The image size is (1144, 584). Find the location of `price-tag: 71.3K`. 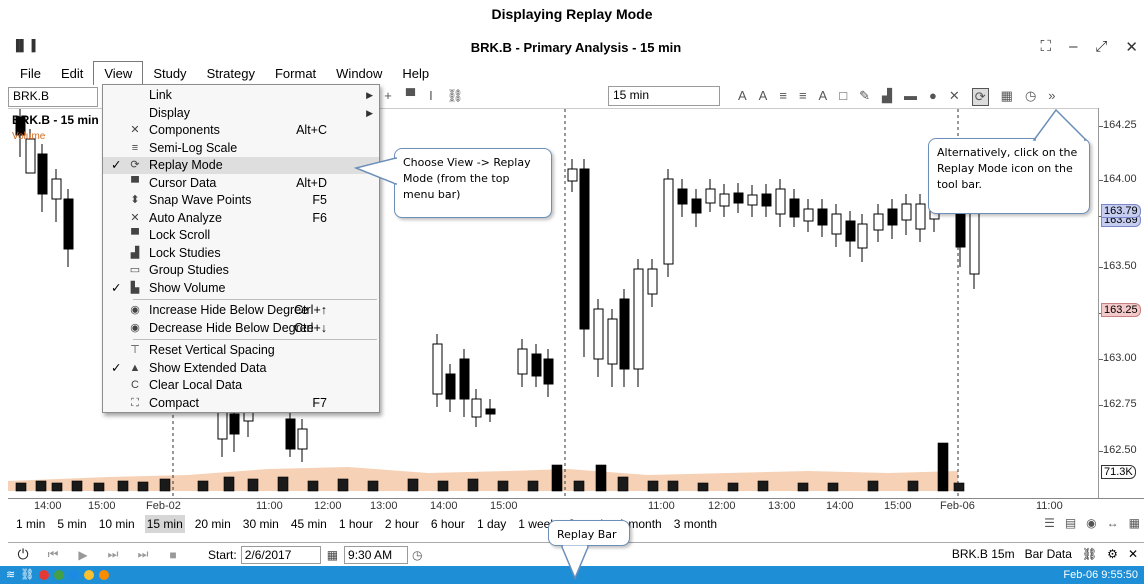

price-tag: 71.3K is located at coordinates (1118, 472).